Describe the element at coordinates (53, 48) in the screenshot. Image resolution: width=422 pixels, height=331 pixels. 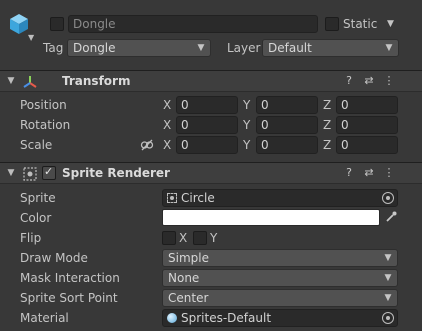
I see `tag-label: Tag` at that location.